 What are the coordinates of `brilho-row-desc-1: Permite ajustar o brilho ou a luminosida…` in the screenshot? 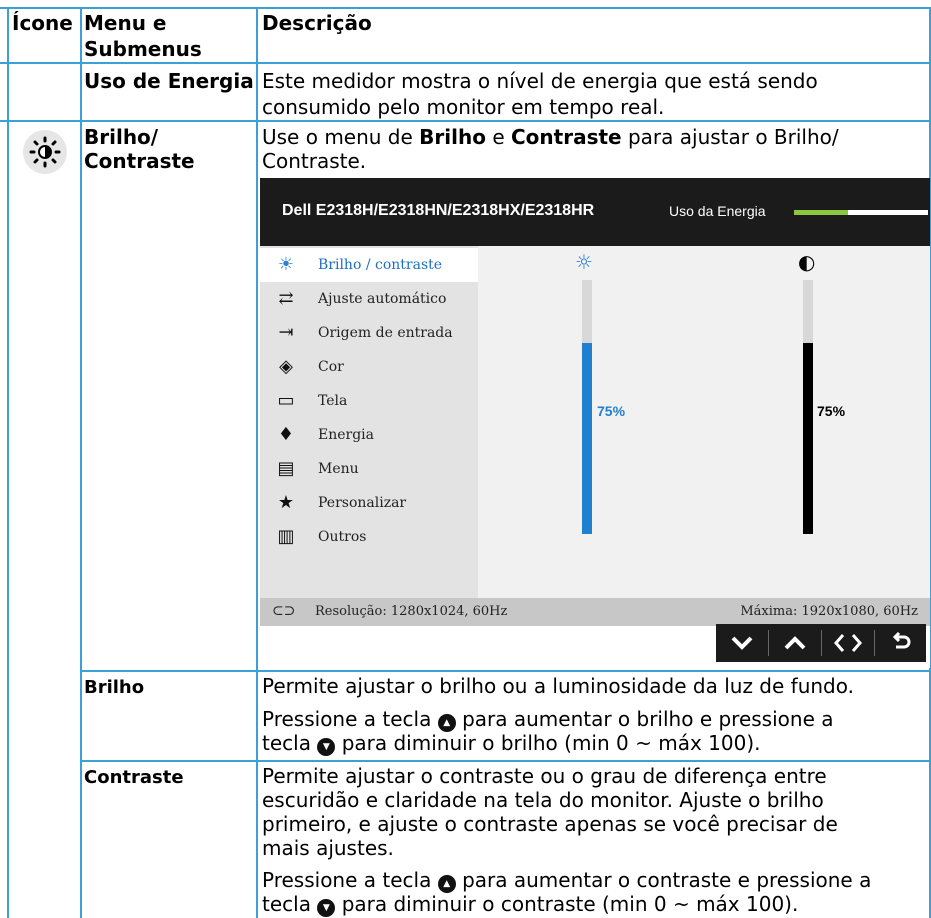 It's located at (558, 686).